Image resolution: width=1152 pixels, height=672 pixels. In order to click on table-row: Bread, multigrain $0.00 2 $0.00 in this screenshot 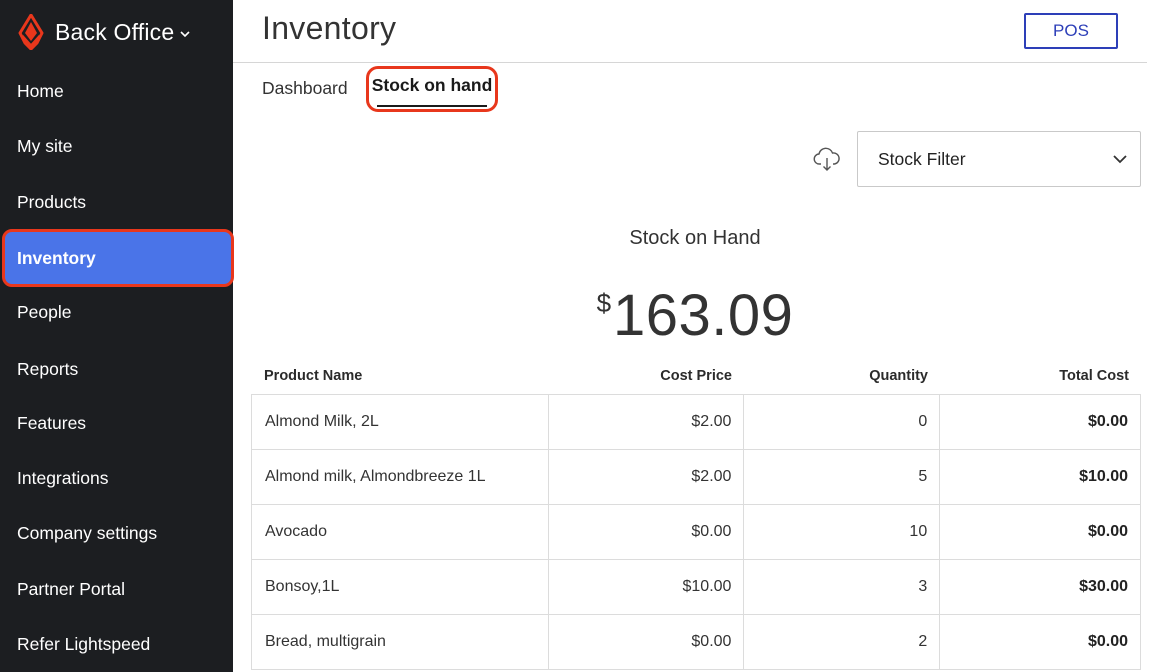, I will do `click(696, 642)`.